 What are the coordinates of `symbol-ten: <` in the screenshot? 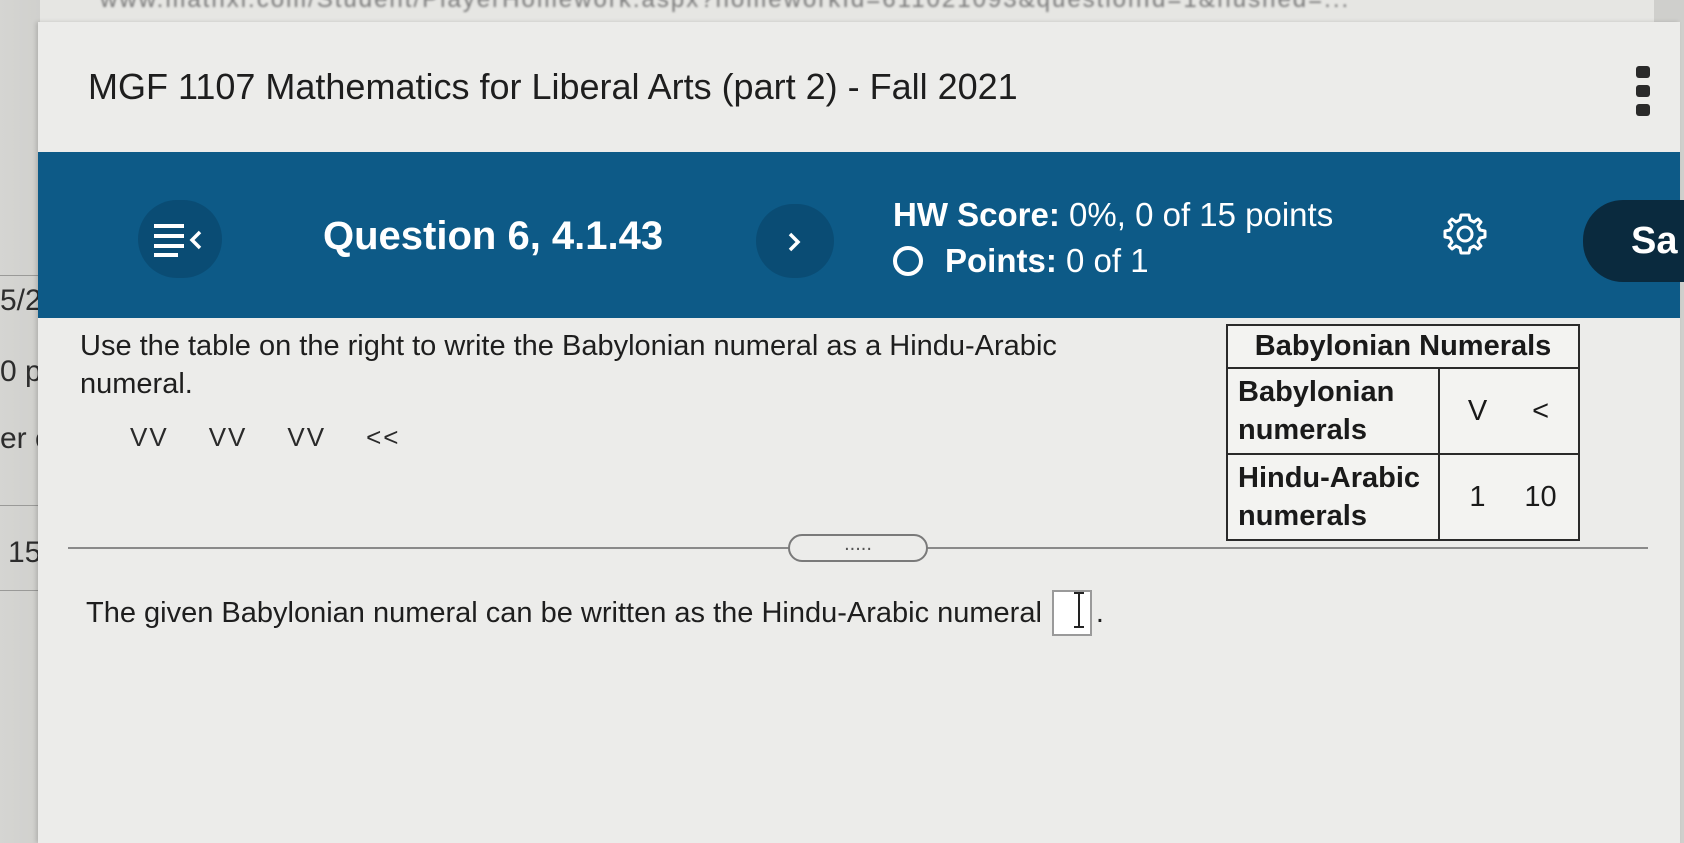 It's located at (1541, 410).